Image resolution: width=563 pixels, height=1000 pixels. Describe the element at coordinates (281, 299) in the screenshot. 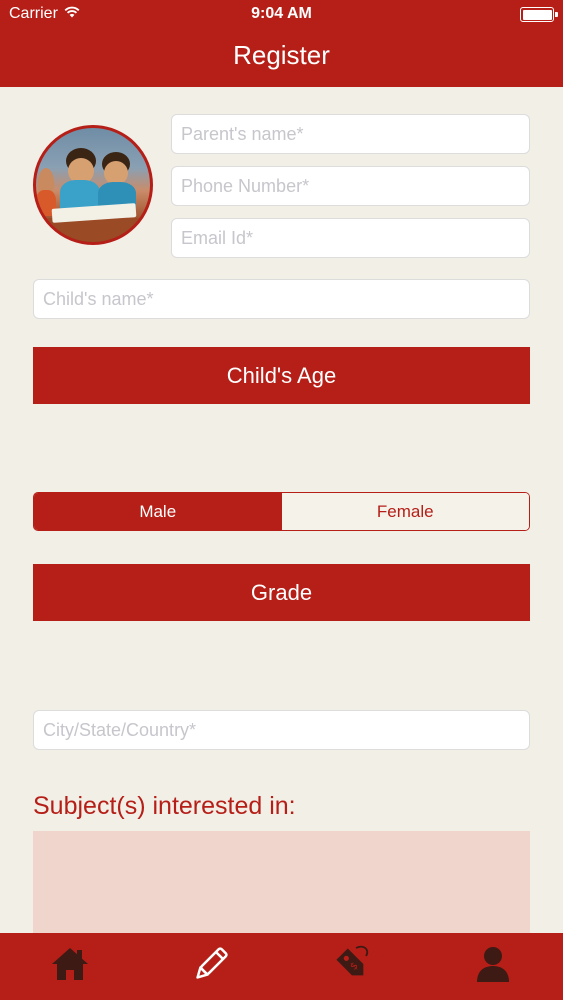

I see `child-name-input` at that location.